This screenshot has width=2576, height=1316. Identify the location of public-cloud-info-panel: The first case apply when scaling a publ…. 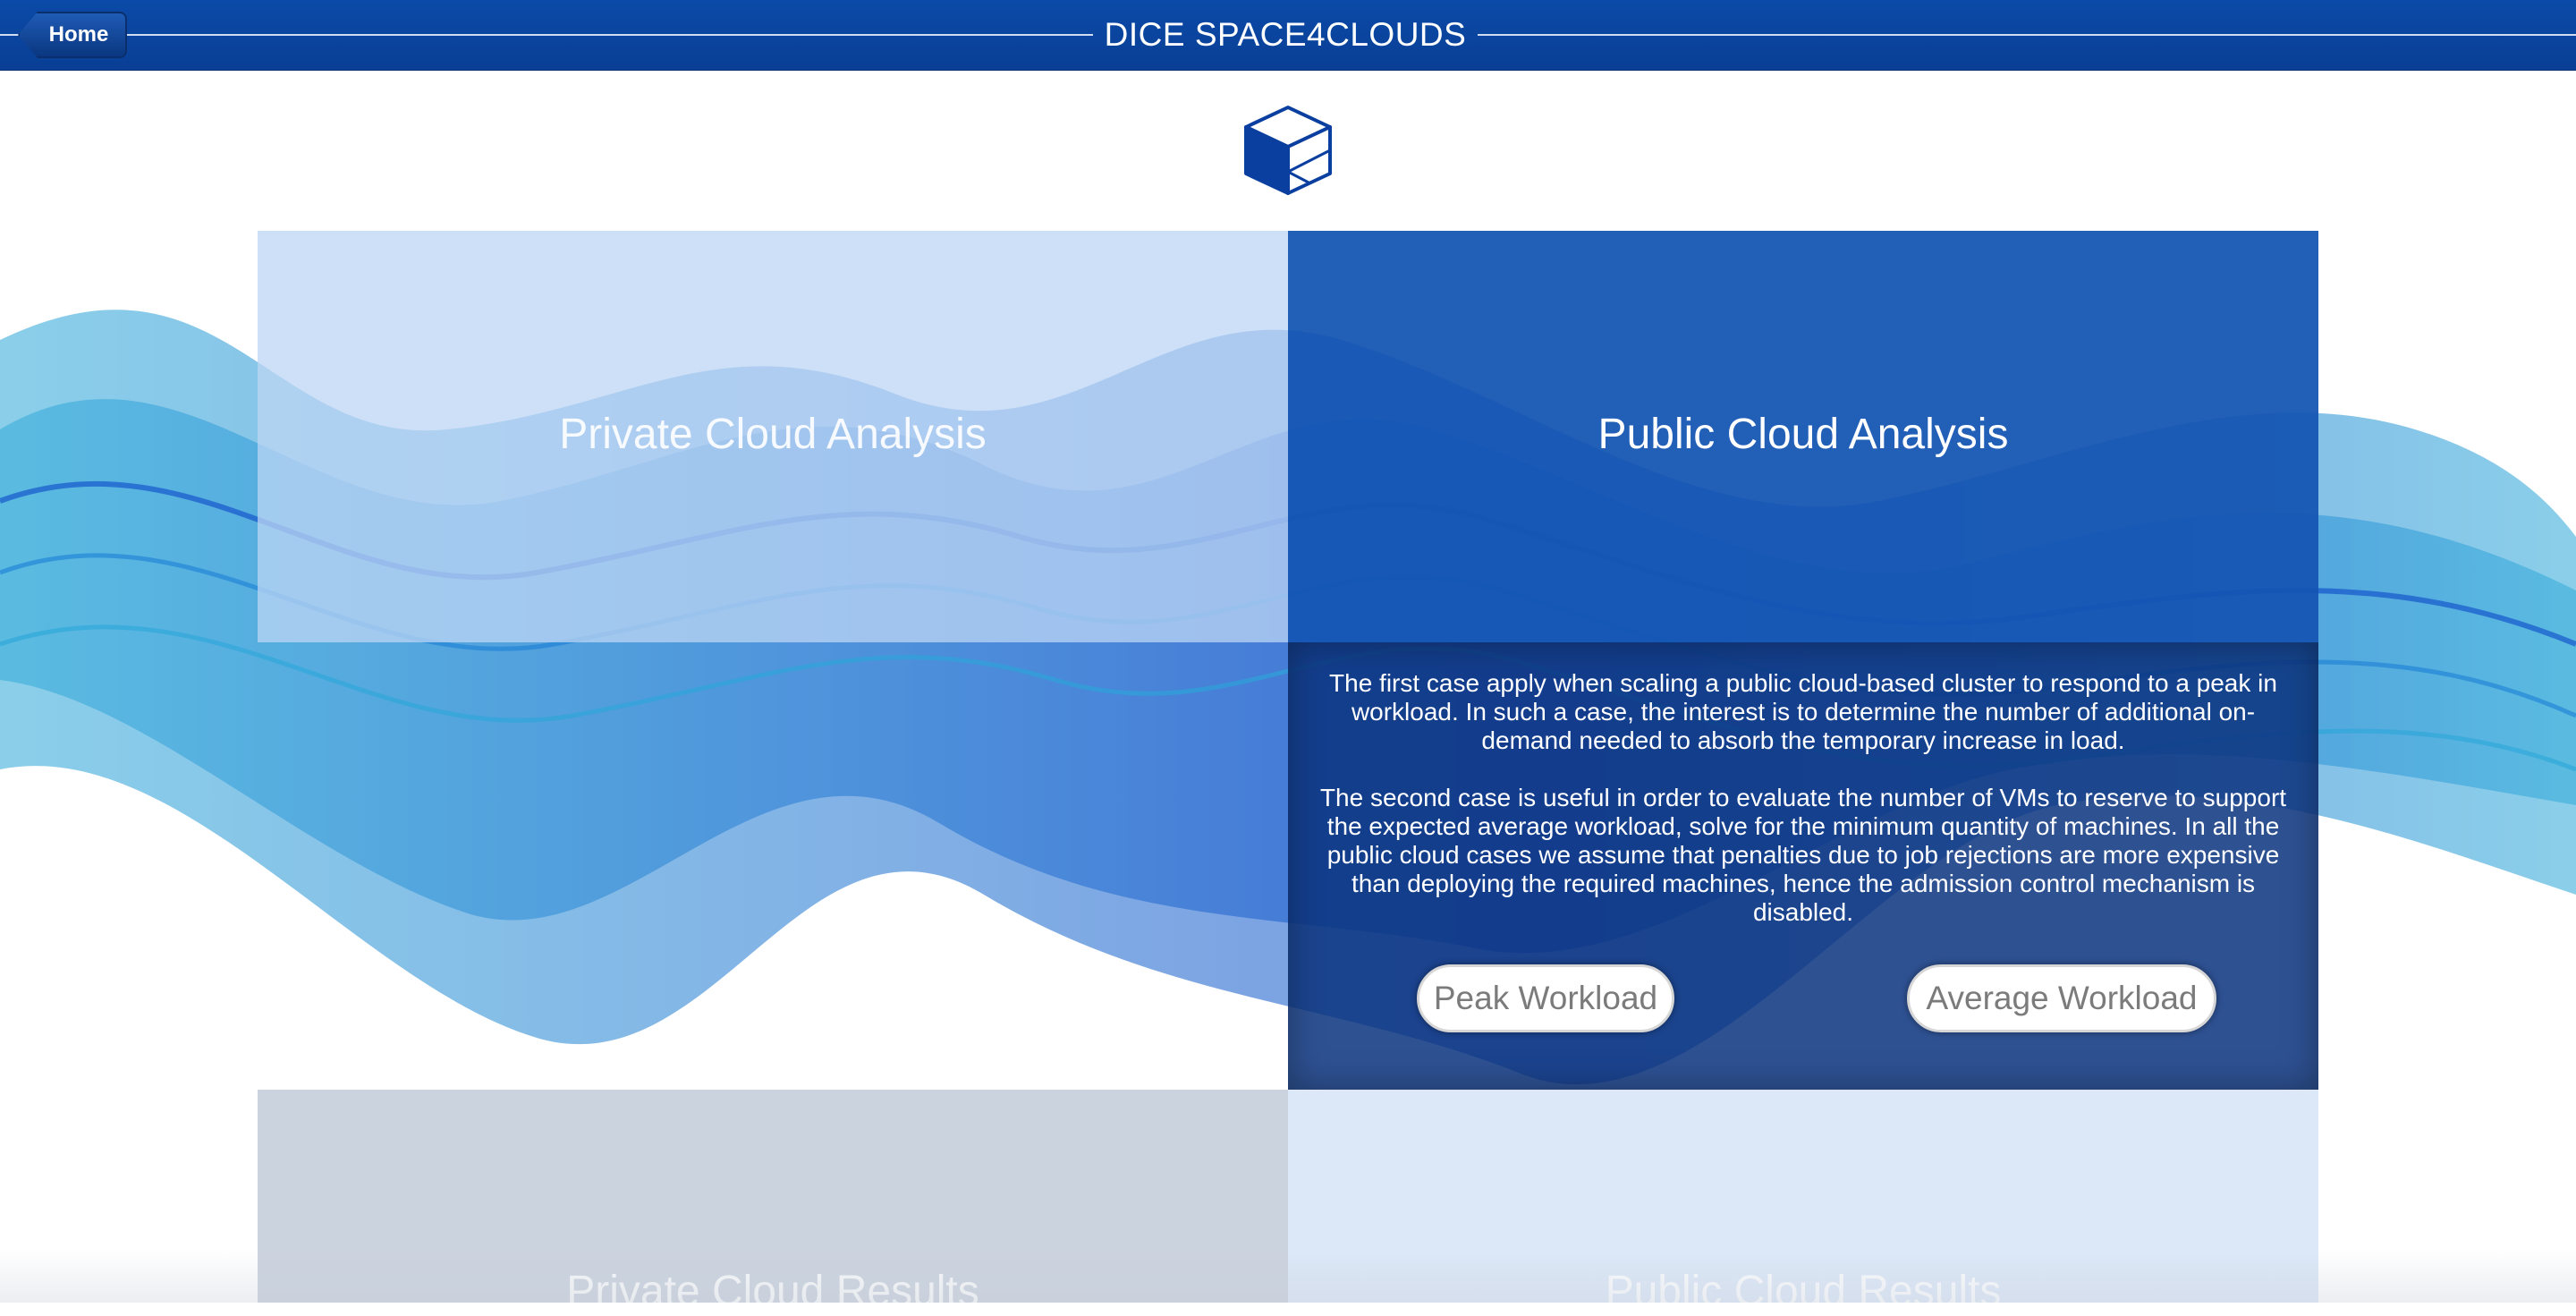
(1803, 866).